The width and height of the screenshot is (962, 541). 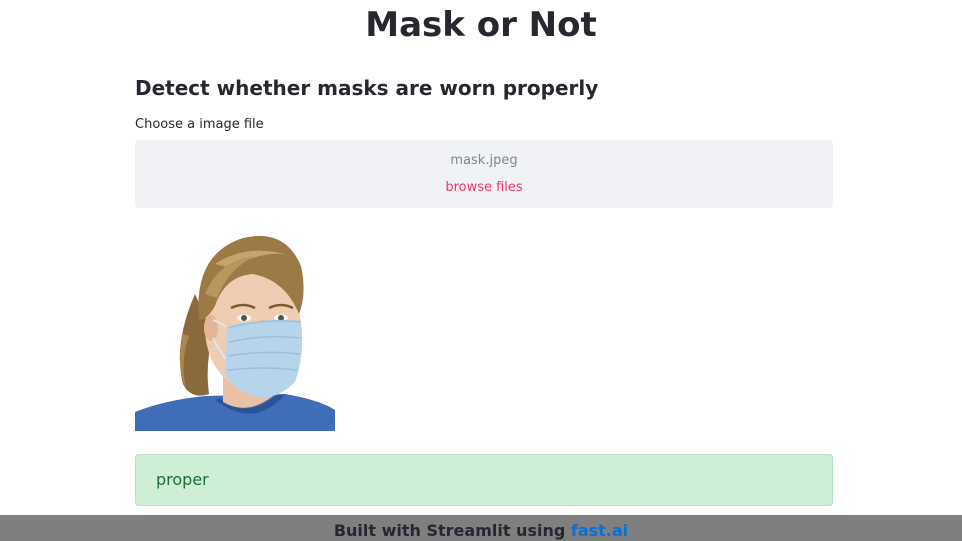 I want to click on prediction-result-alert: proper, so click(x=484, y=480).